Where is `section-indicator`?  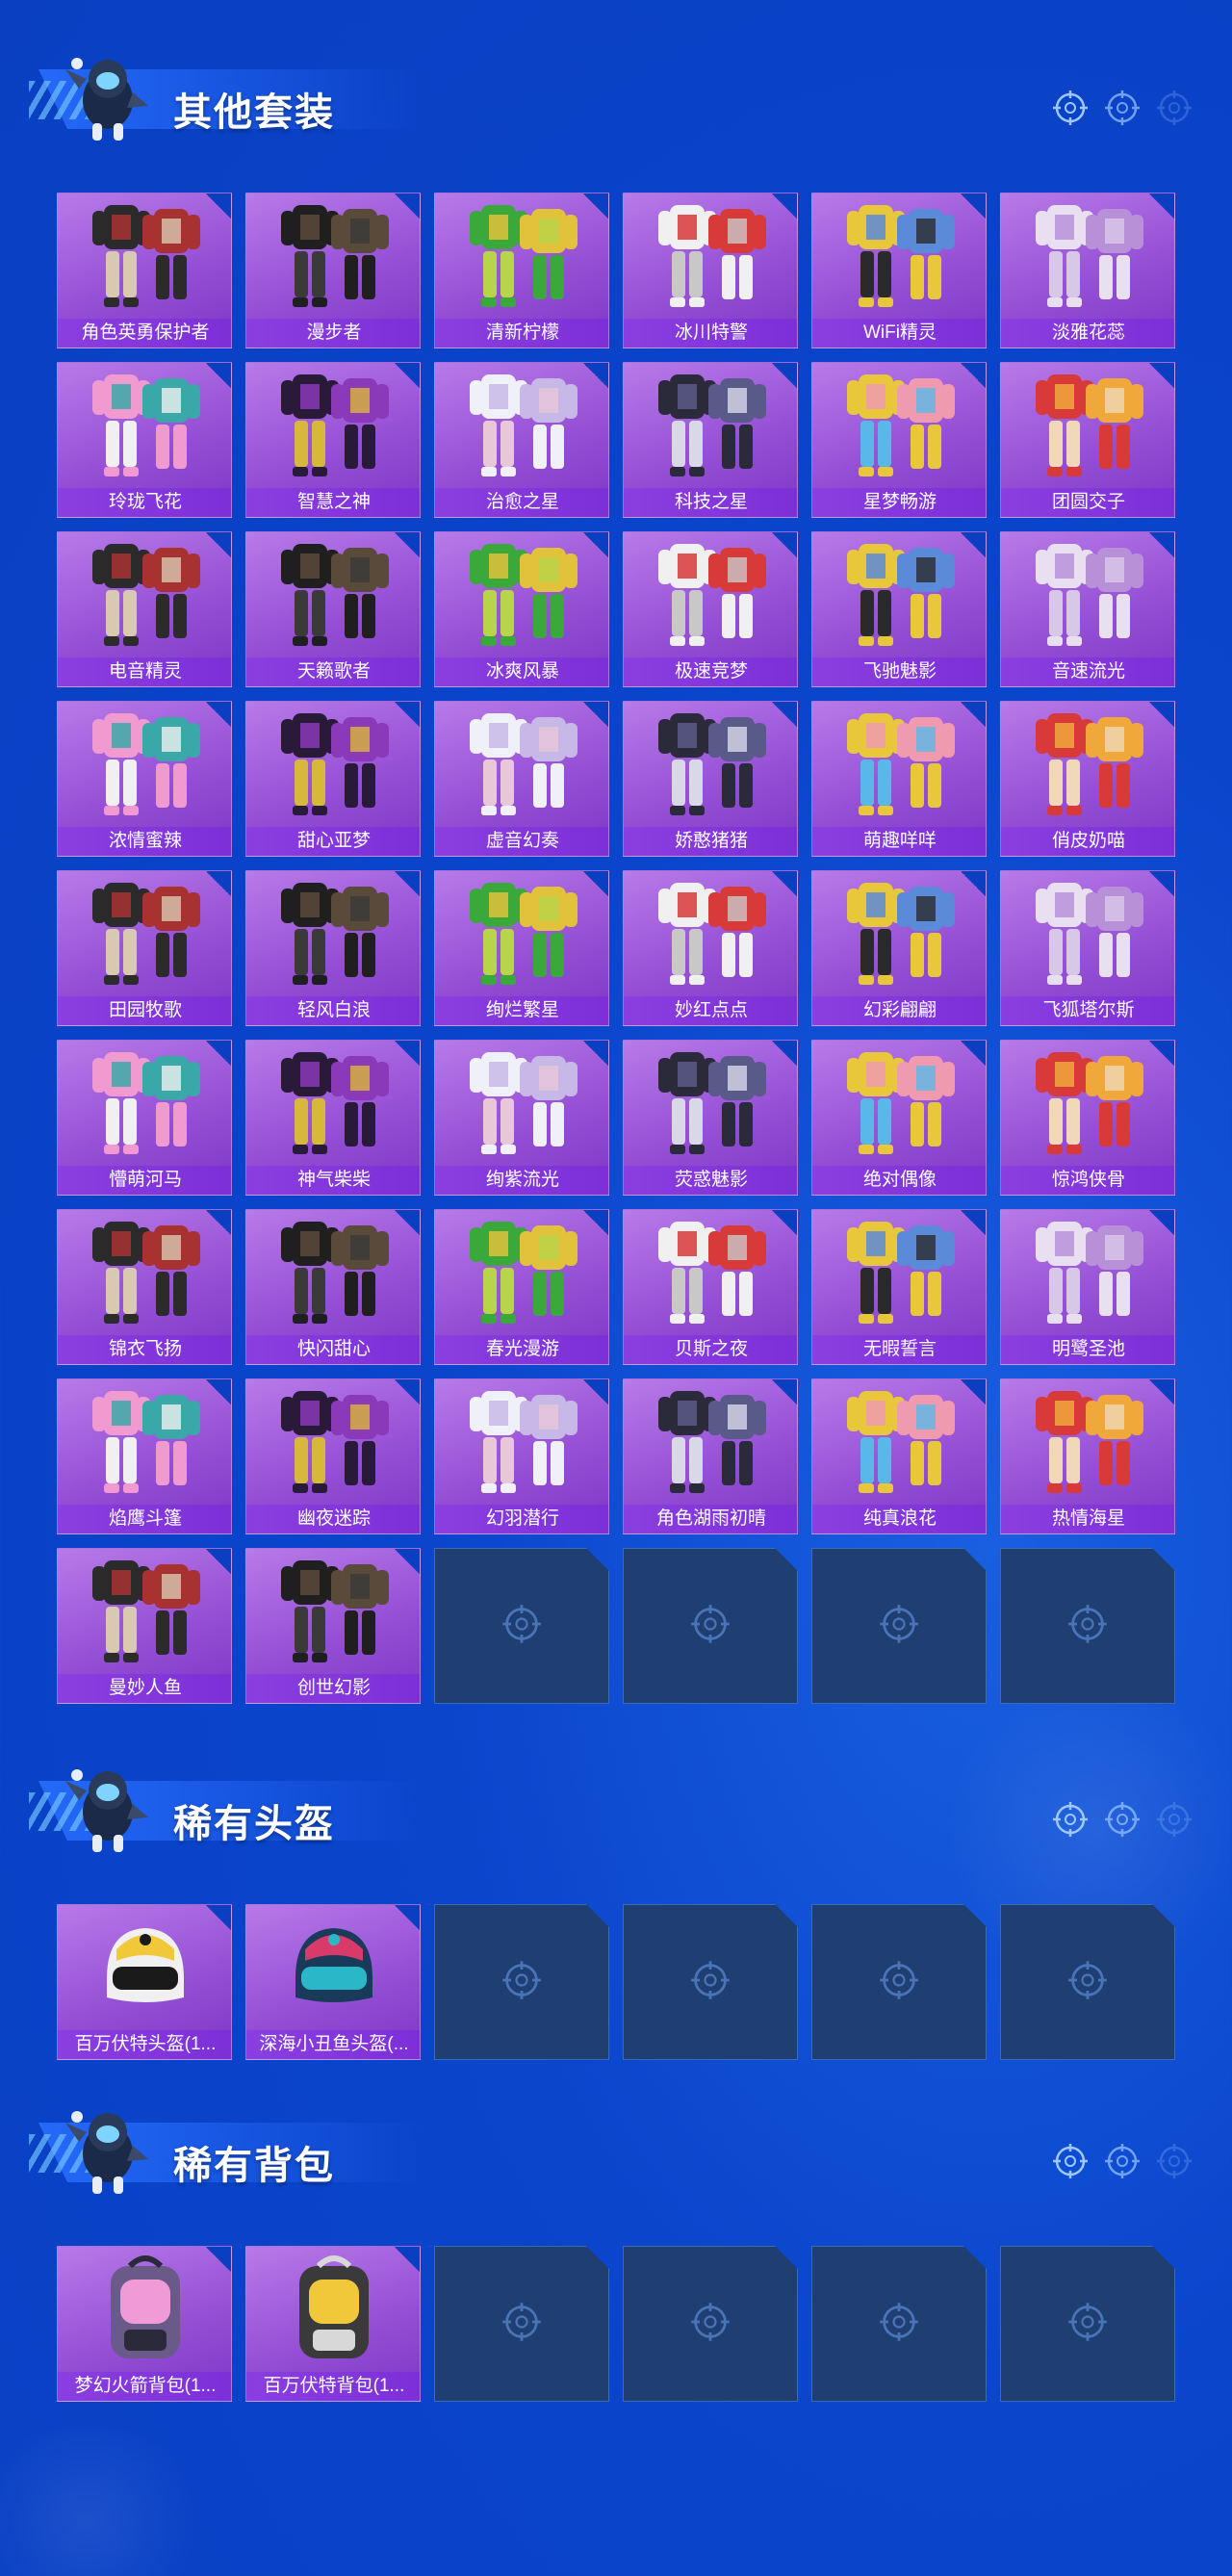 section-indicator is located at coordinates (1122, 2161).